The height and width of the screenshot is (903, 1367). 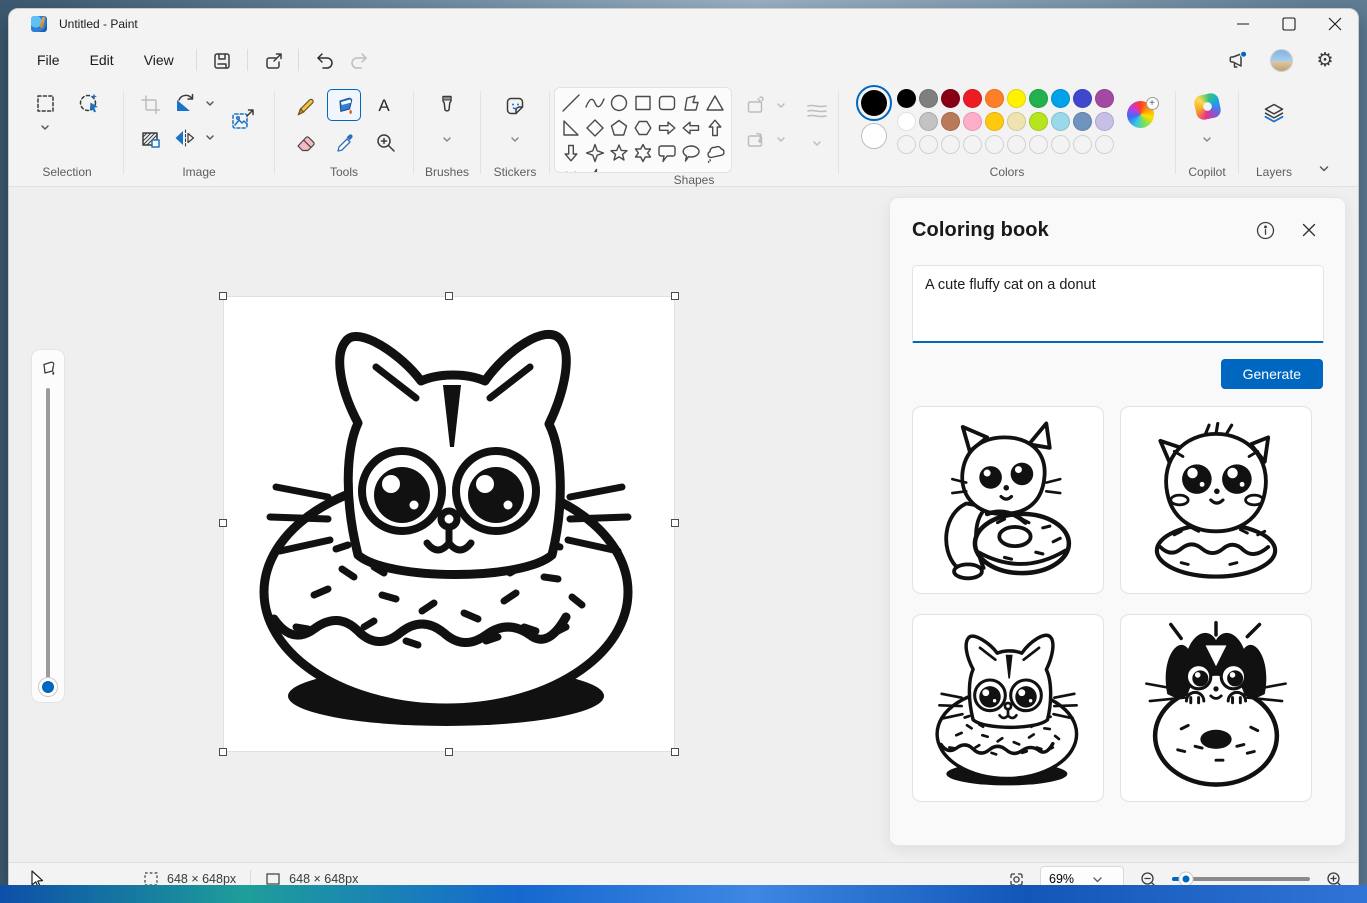 What do you see at coordinates (360, 60) in the screenshot?
I see `redo-button` at bounding box center [360, 60].